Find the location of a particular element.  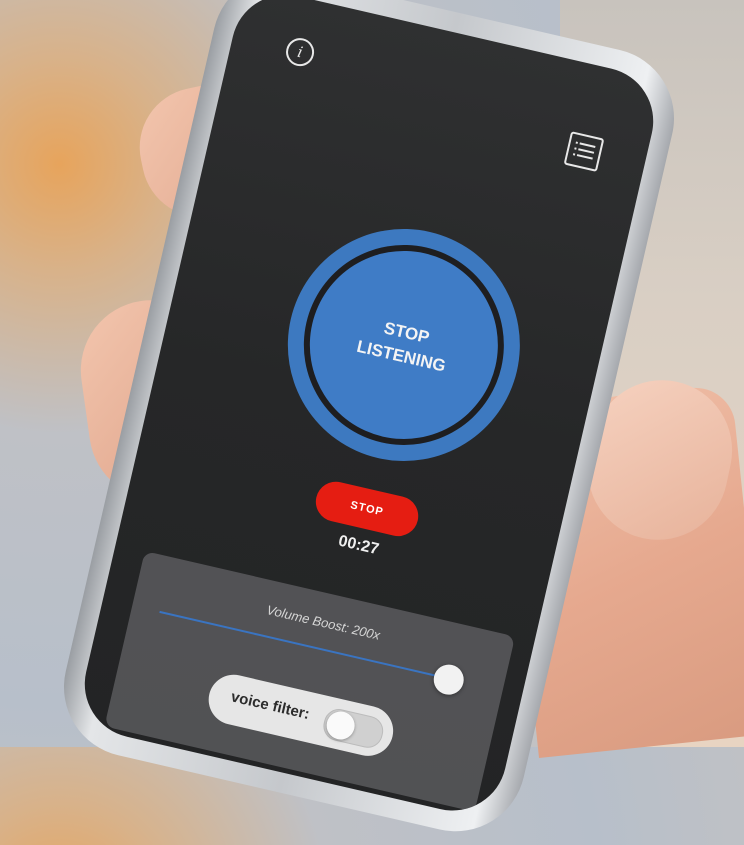

voice-filter-label: voice filter: is located at coordinates (270, 705).